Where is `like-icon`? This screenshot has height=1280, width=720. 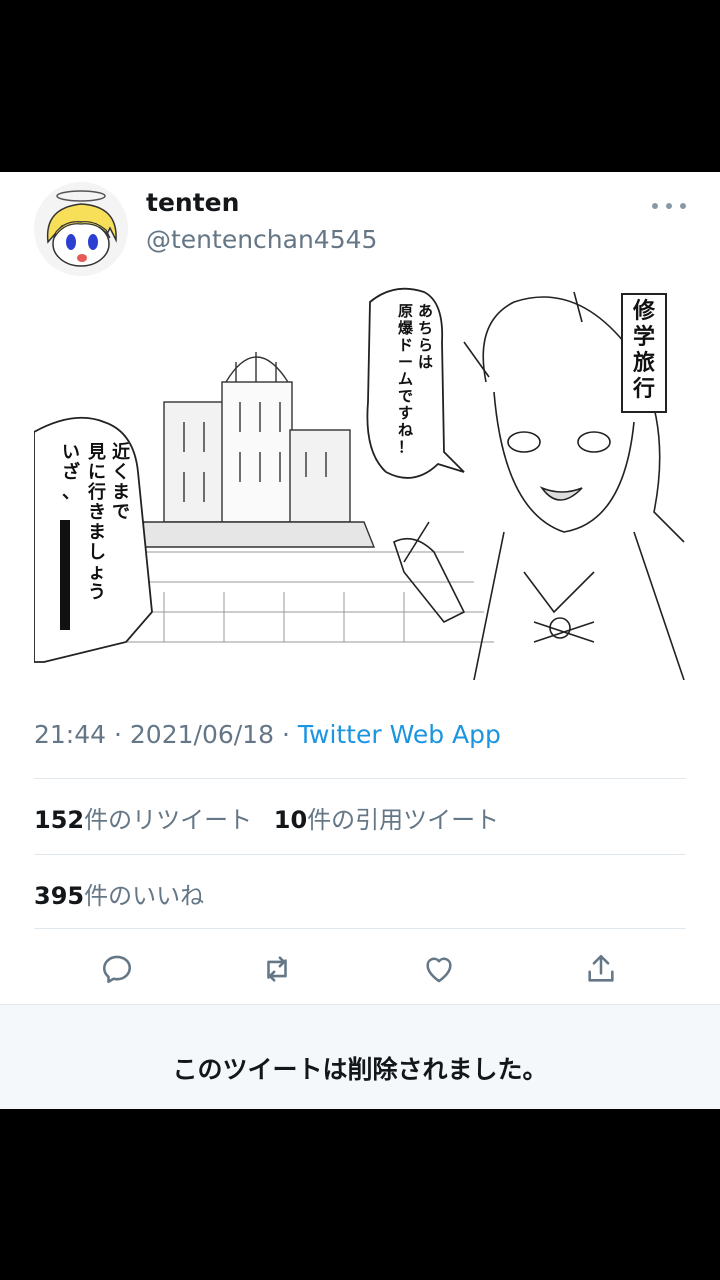
like-icon is located at coordinates (439, 969).